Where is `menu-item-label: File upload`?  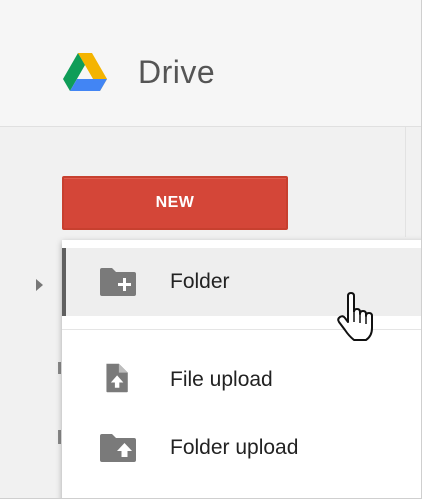
menu-item-label: File upload is located at coordinates (221, 379).